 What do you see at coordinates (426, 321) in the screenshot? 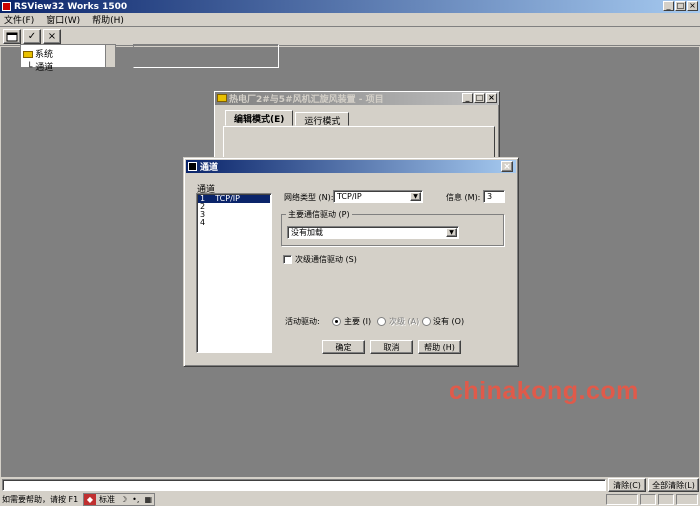
I see `radio-none` at bounding box center [426, 321].